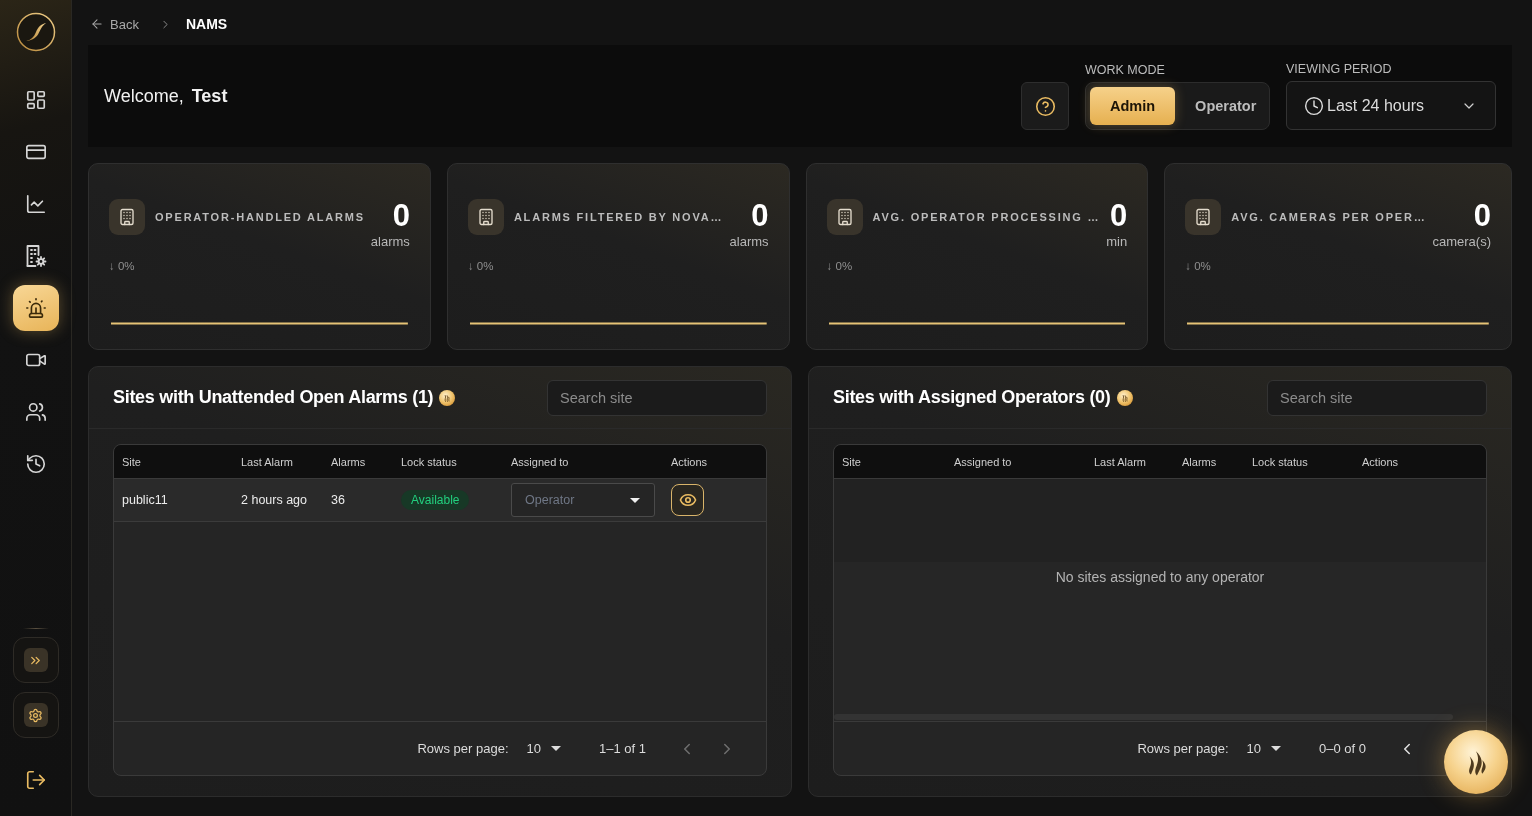 The width and height of the screenshot is (1532, 816). Describe the element at coordinates (275, 500) in the screenshot. I see `table-cell-text: 2 hours ago` at that location.